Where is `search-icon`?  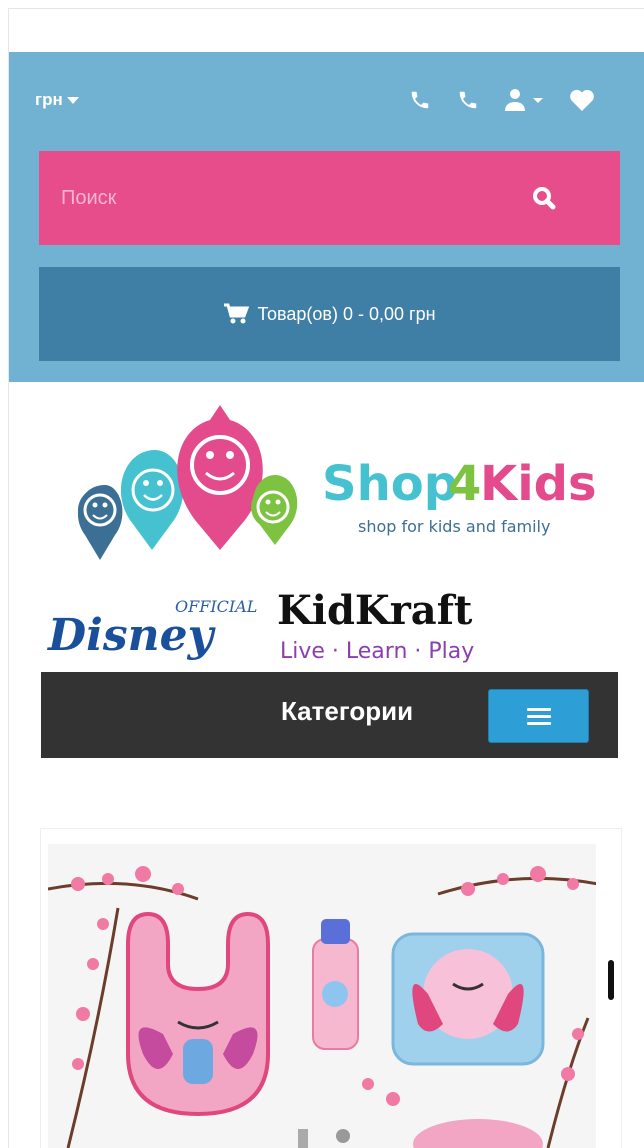
search-icon is located at coordinates (544, 198).